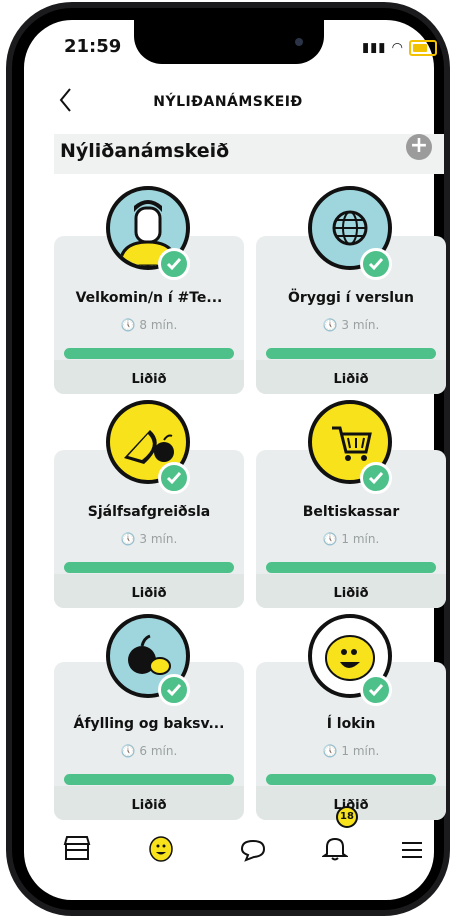 This screenshot has width=456, height=921. I want to click on card-title: Öryggi í verslun, so click(351, 298).